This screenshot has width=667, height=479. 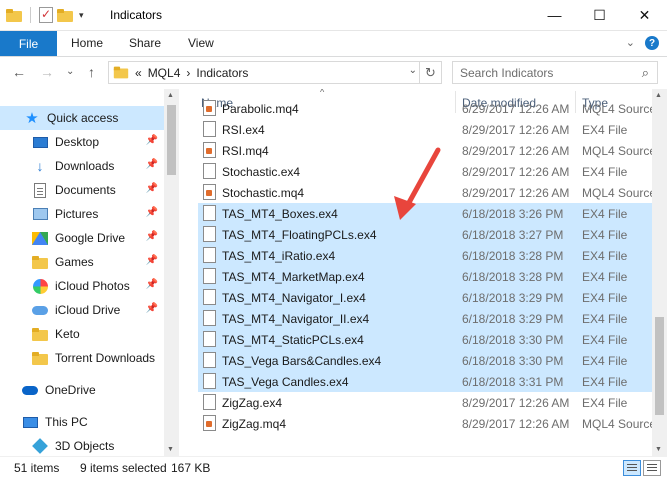 What do you see at coordinates (642, 43) in the screenshot?
I see `ribbon-right-controls: ⌄ ?` at bounding box center [642, 43].